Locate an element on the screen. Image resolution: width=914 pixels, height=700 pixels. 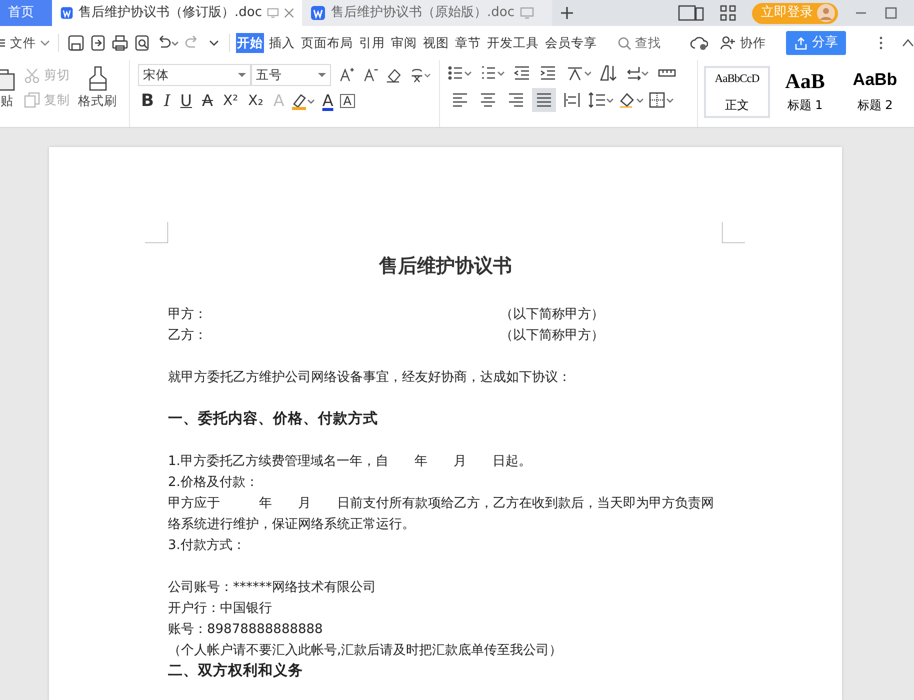
character-border-button: A is located at coordinates (347, 101).